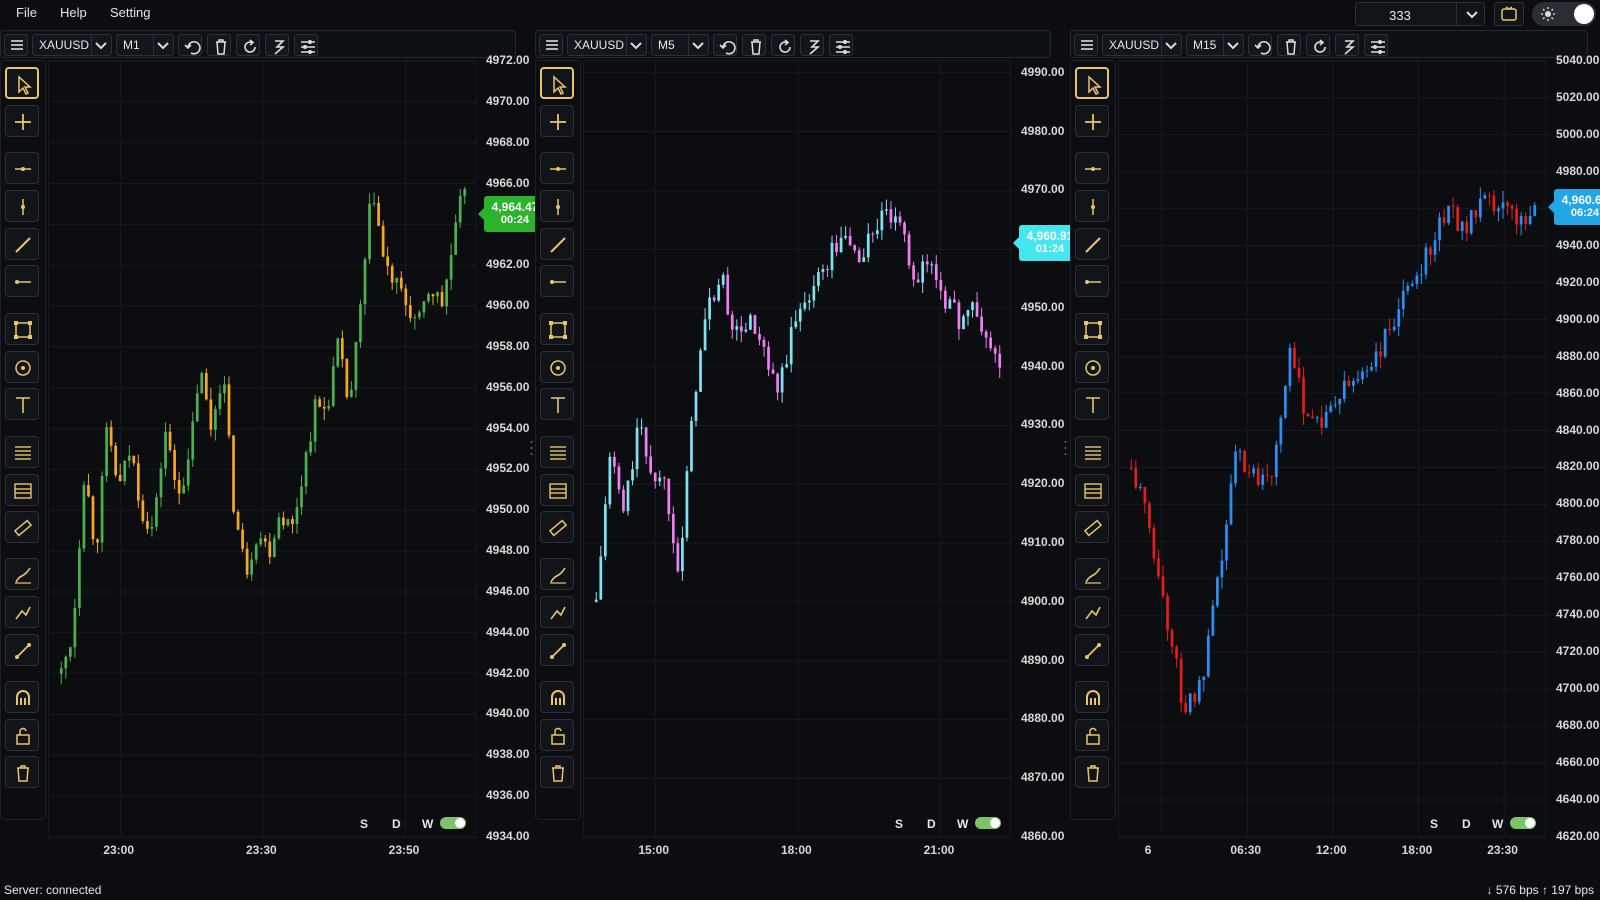 The width and height of the screenshot is (1600, 900). What do you see at coordinates (145, 45) in the screenshot?
I see `timeframe-select: M1` at bounding box center [145, 45].